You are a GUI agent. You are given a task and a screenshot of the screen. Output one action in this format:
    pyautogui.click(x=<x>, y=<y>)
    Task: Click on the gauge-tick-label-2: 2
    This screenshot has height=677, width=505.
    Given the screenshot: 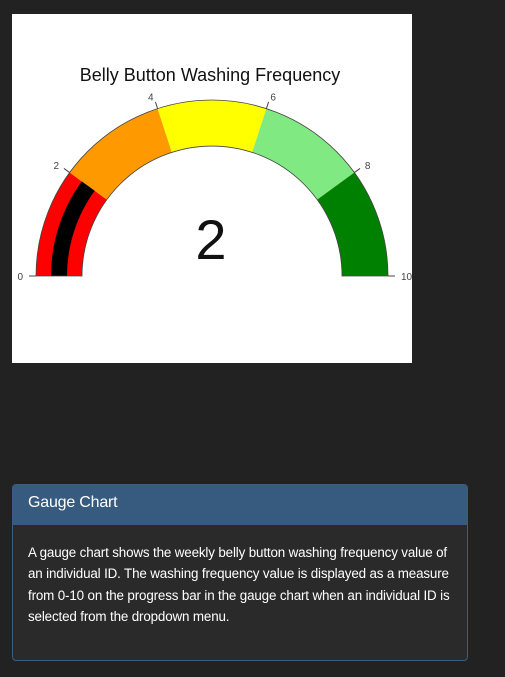 What is the action you would take?
    pyautogui.click(x=57, y=166)
    